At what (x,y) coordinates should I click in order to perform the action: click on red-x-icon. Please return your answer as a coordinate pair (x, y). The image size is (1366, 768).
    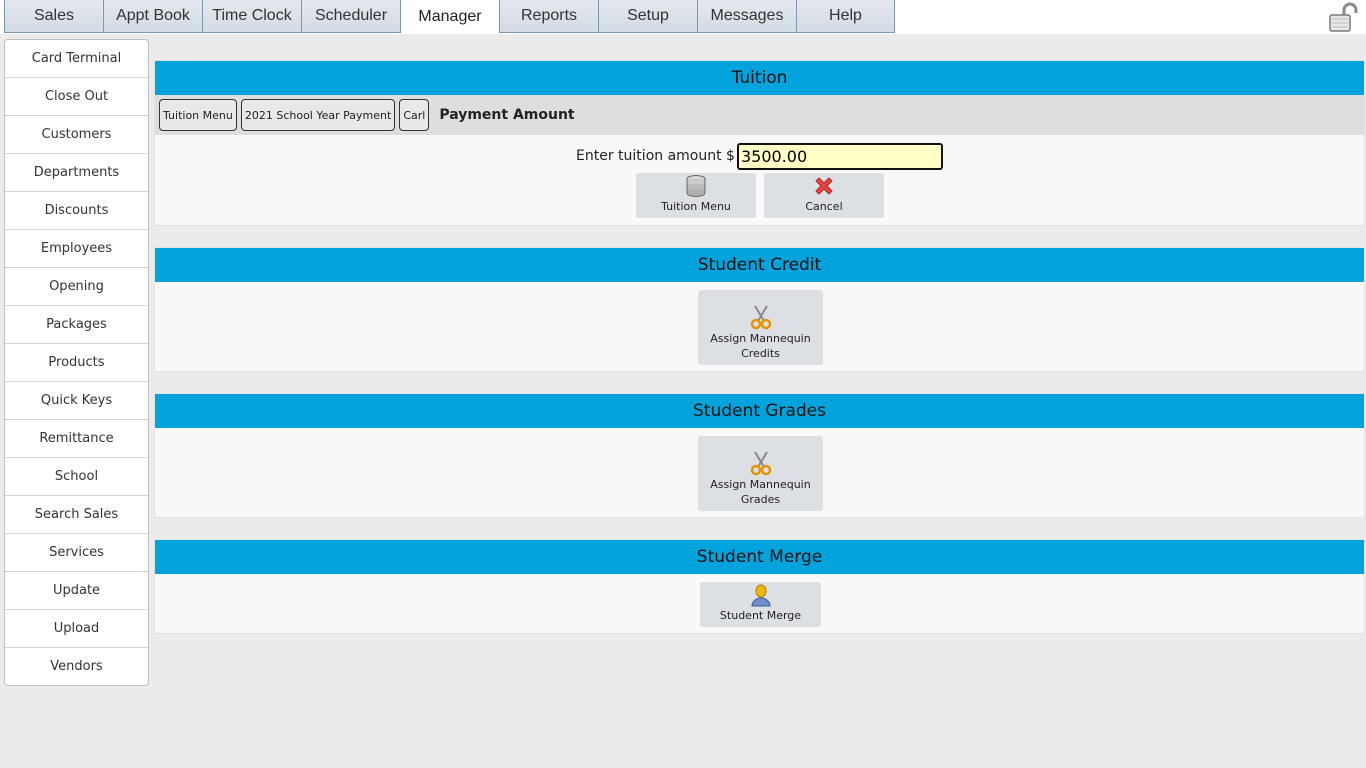
    Looking at the image, I should click on (824, 186).